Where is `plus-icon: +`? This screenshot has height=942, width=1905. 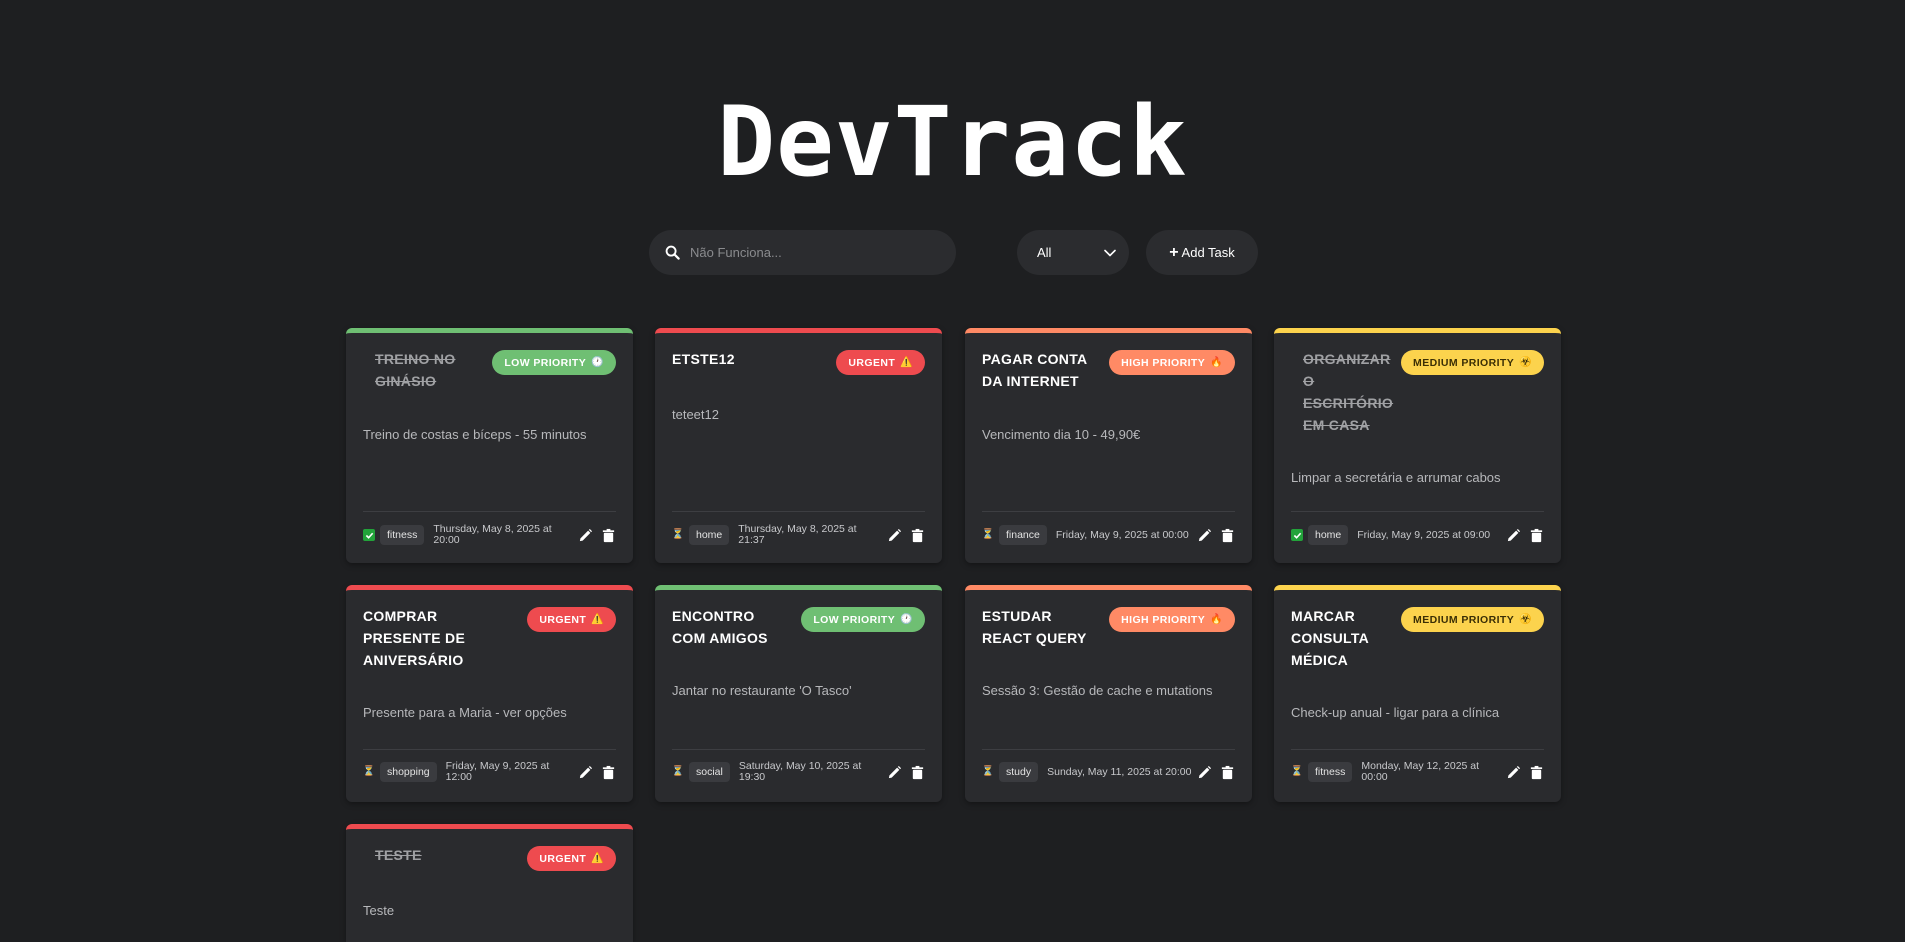
plus-icon: + is located at coordinates (1174, 252).